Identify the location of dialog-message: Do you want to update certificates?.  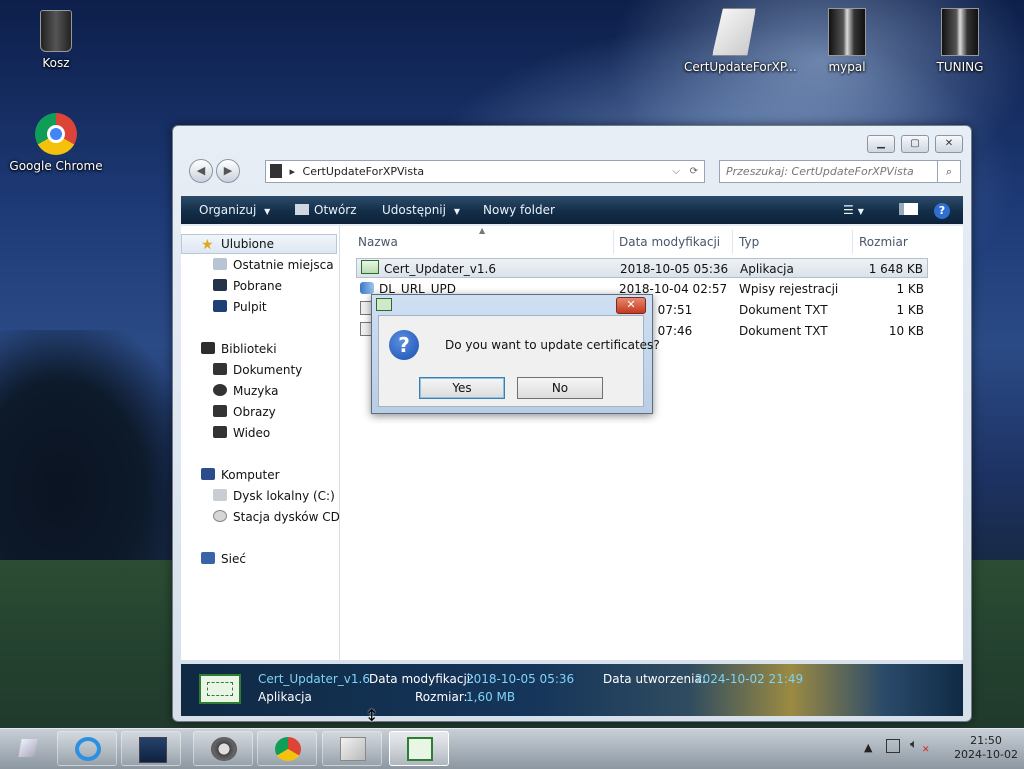
(552, 345).